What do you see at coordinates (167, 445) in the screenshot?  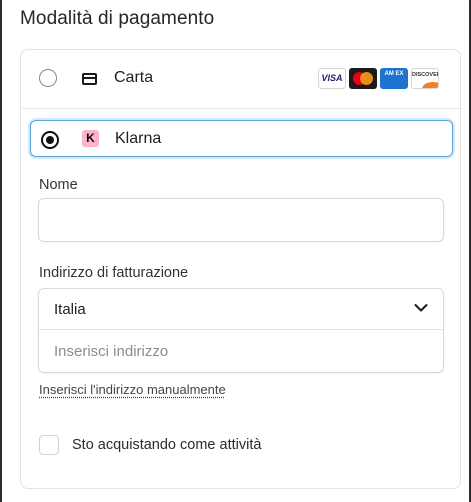 I see `business-purchase-label: Sto acquistando come attività` at bounding box center [167, 445].